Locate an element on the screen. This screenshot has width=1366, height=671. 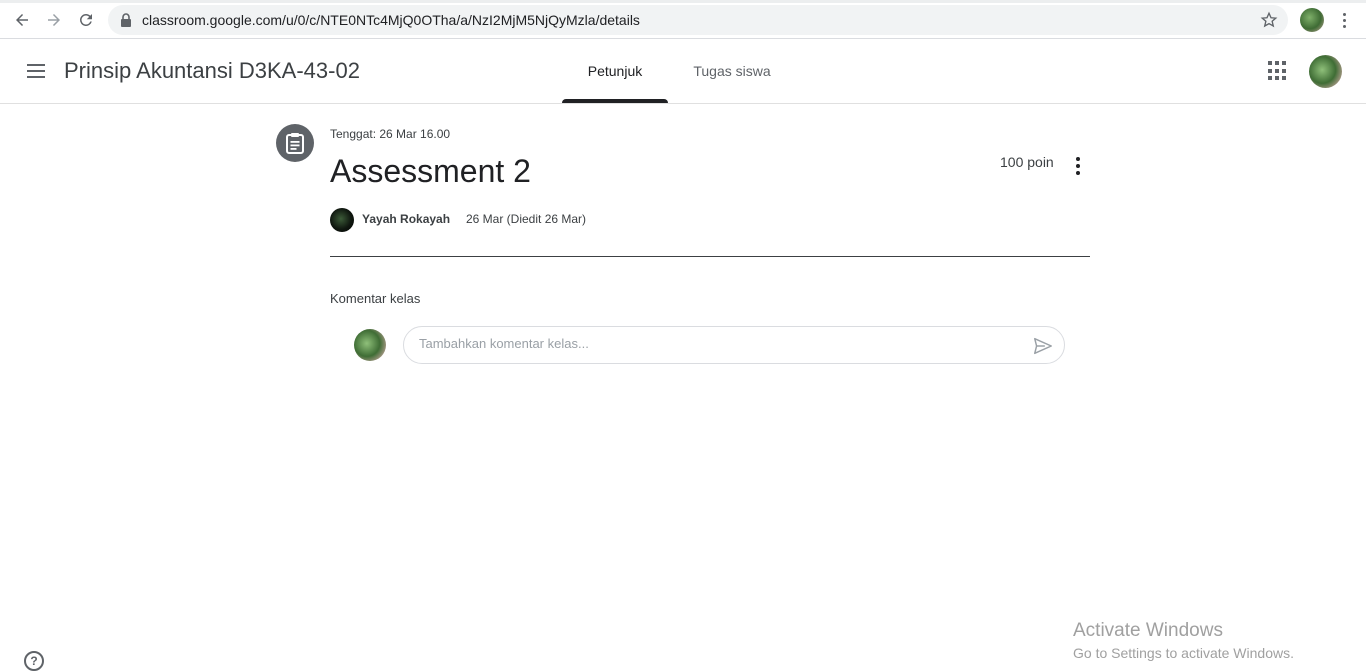
clipboard-icon is located at coordinates (295, 143).